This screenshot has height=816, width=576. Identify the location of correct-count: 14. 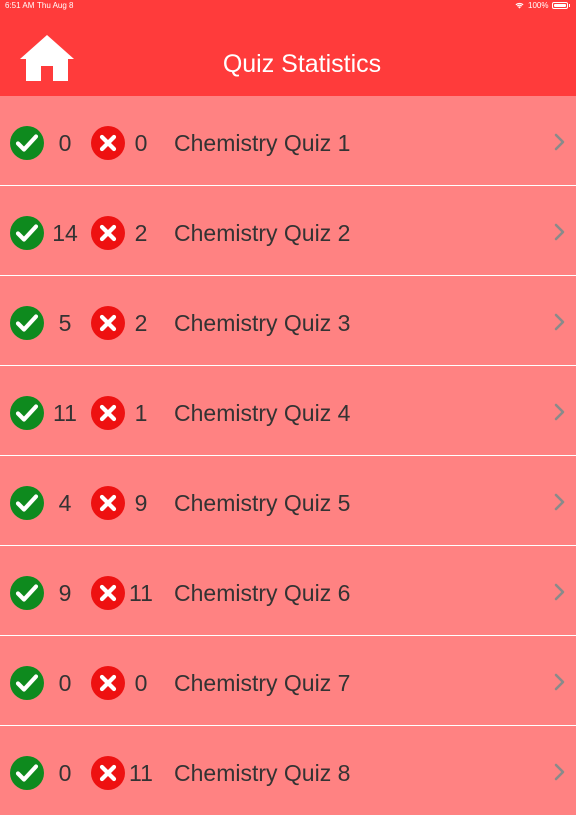
(65, 233).